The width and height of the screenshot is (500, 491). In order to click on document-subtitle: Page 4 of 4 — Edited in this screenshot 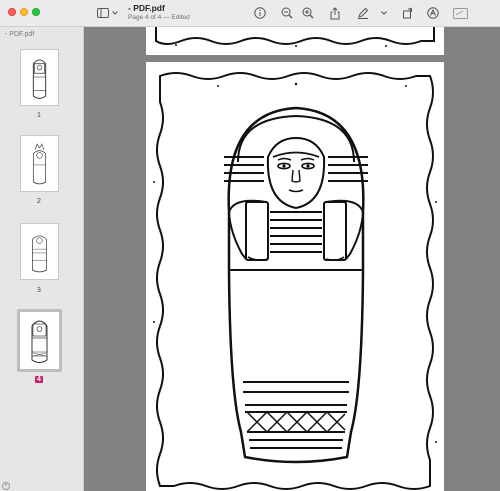, I will do `click(159, 17)`.